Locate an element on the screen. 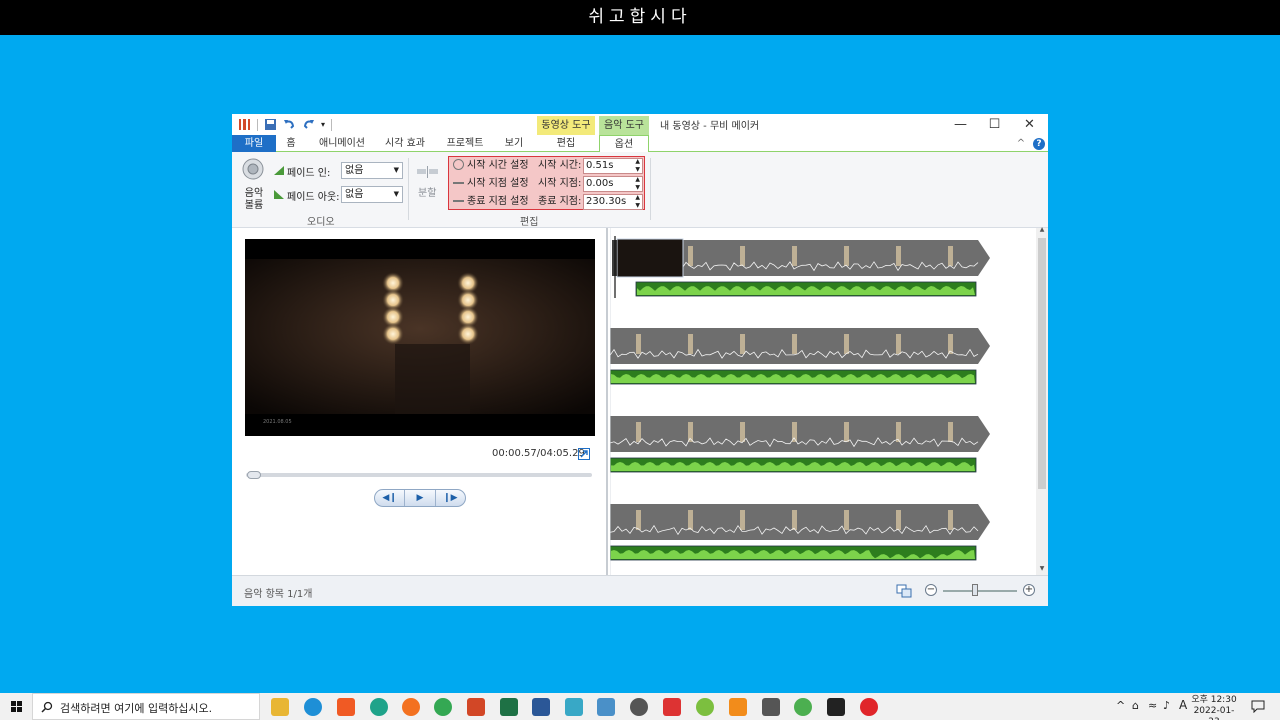 Image resolution: width=1280 pixels, height=720 pixels. chevron-up-icon: ^ is located at coordinates (1120, 705).